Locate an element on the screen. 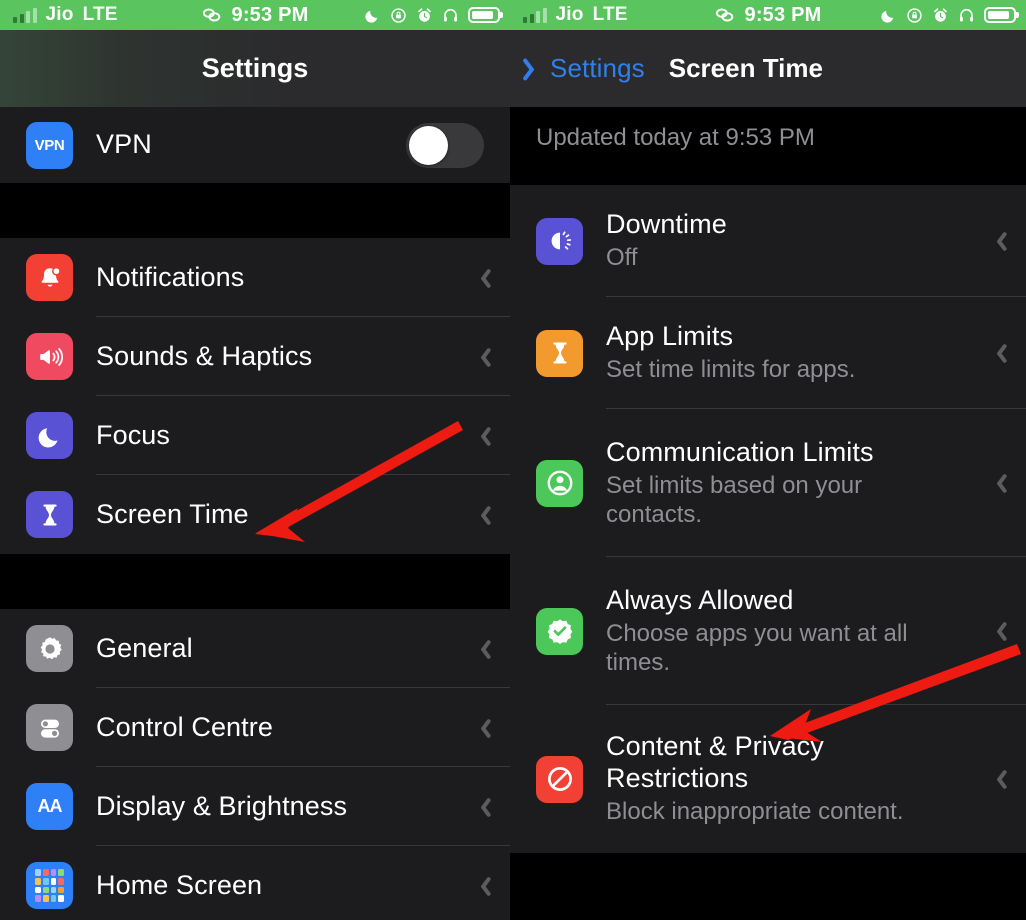 This screenshot has height=920, width=1026. general-gear-icon is located at coordinates (49, 648).